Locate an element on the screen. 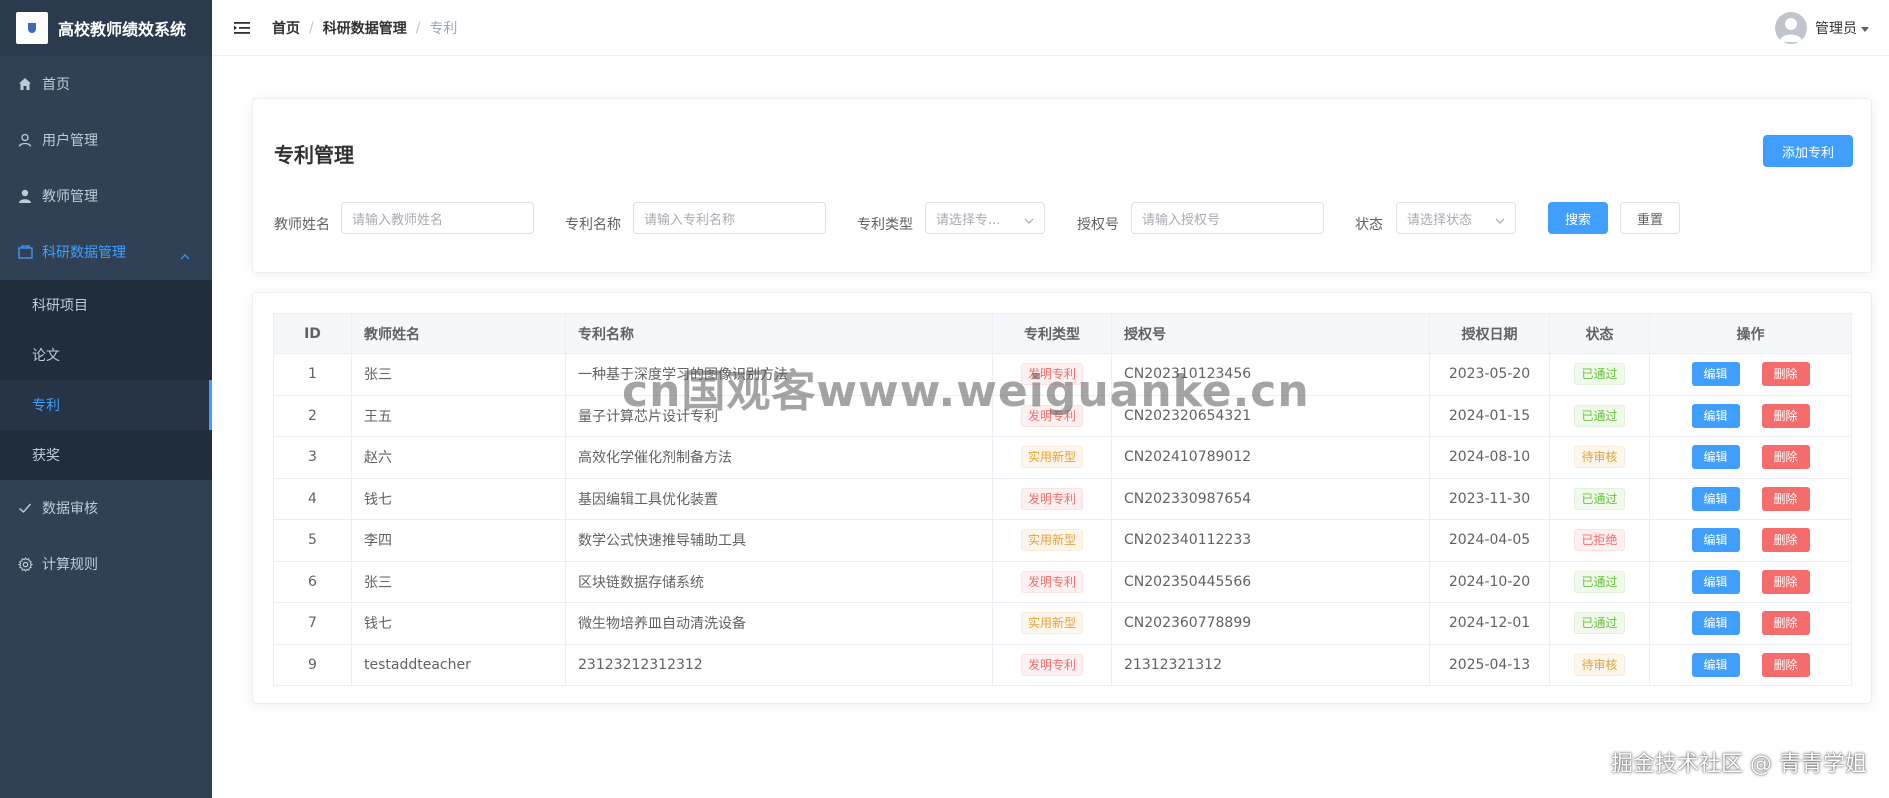 This screenshot has height=798, width=1889. cell-patent-name: 一种基于深度学习的图像识别方法 is located at coordinates (779, 374).